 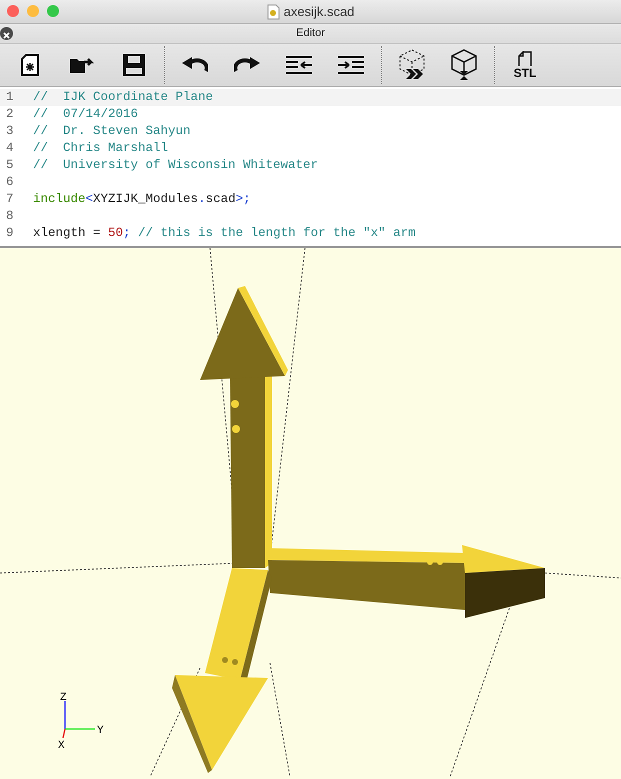 What do you see at coordinates (299, 65) in the screenshot?
I see `unindent-icon` at bounding box center [299, 65].